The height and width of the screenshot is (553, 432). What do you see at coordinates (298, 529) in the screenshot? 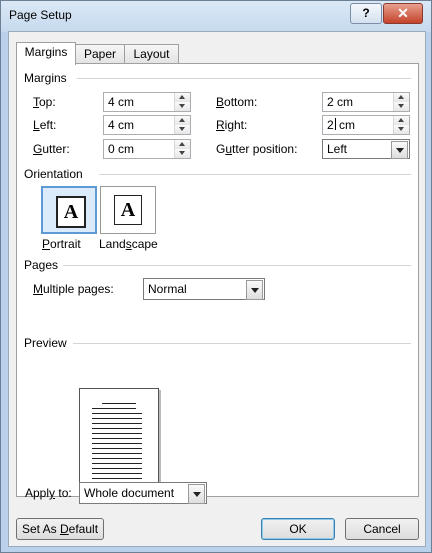
I see `ok-button: OK` at bounding box center [298, 529].